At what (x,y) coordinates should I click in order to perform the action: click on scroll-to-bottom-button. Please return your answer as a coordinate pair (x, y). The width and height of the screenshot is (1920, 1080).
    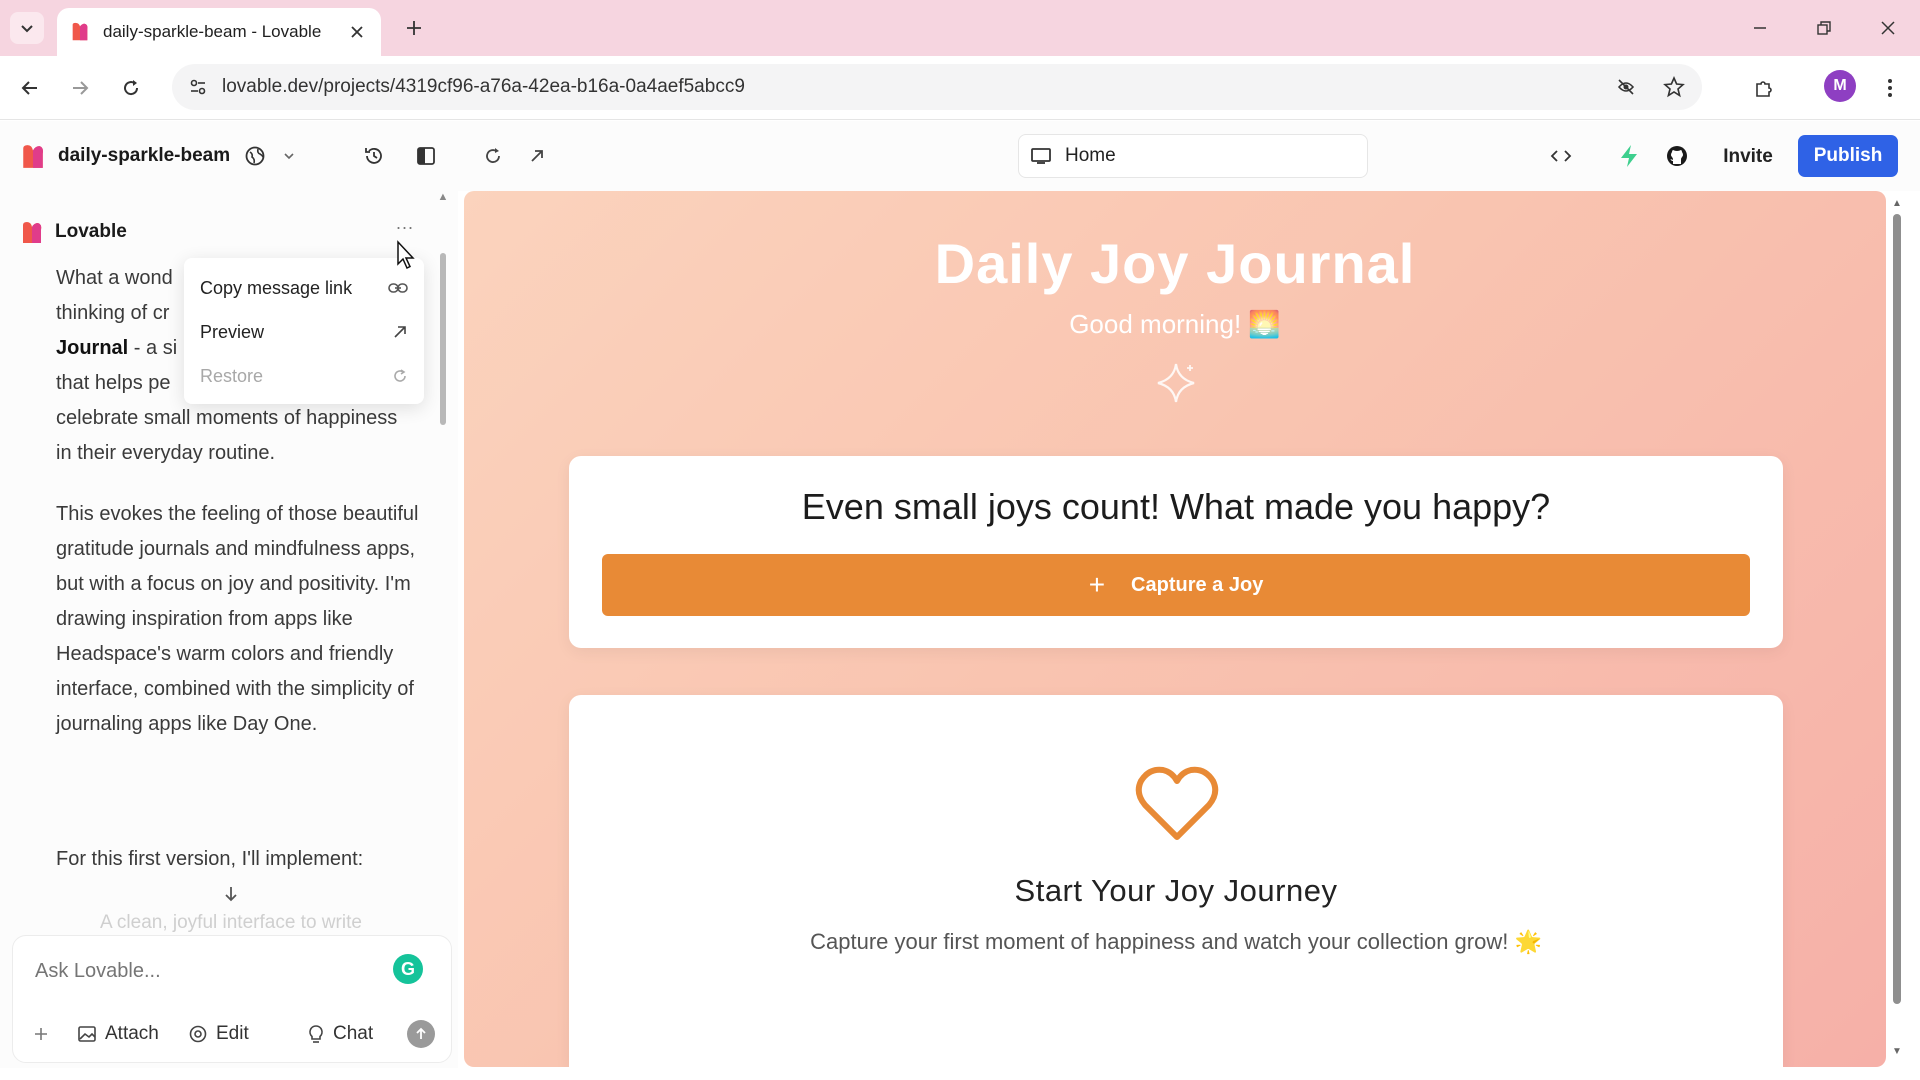
    Looking at the image, I should click on (231, 894).